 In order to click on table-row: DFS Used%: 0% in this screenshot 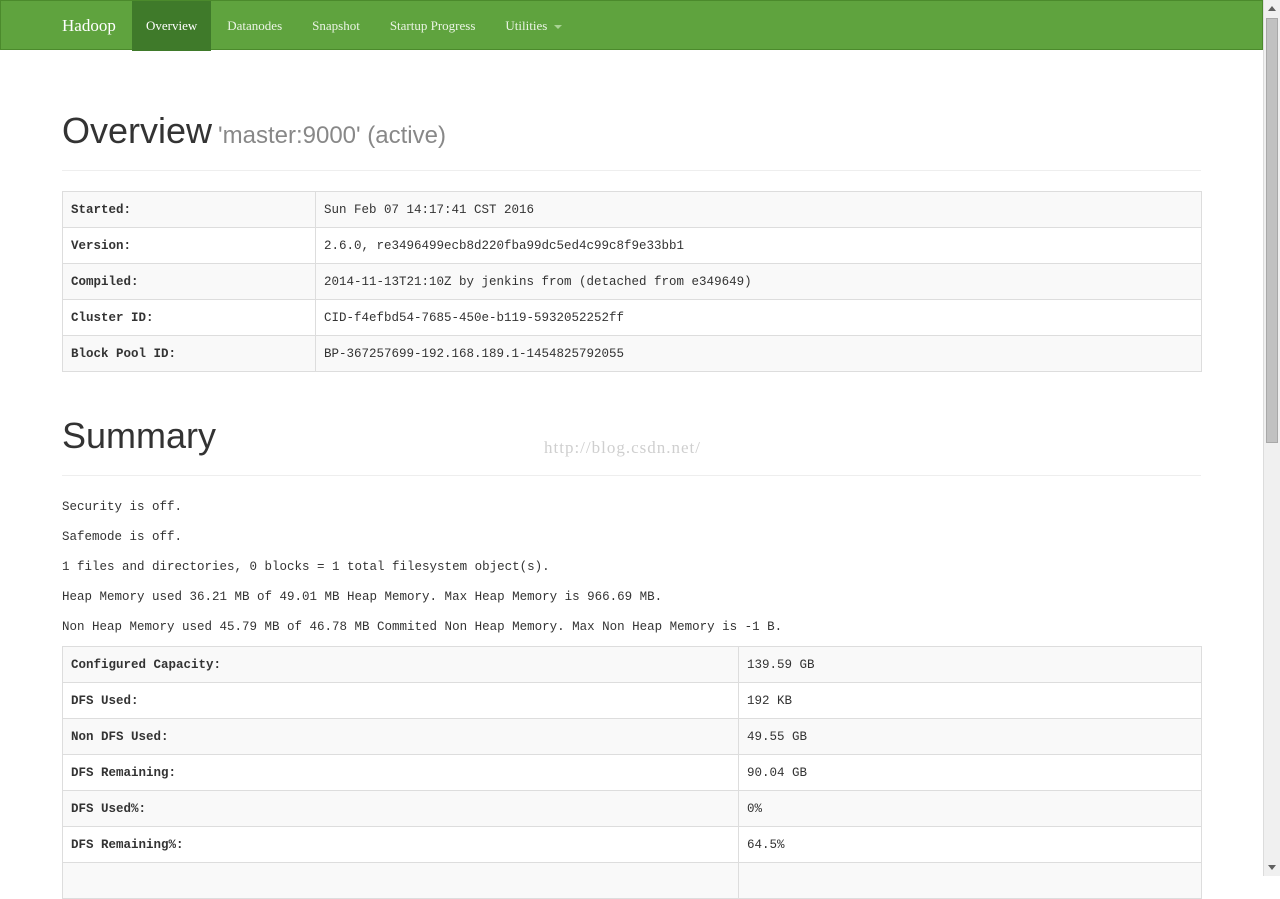, I will do `click(632, 808)`.